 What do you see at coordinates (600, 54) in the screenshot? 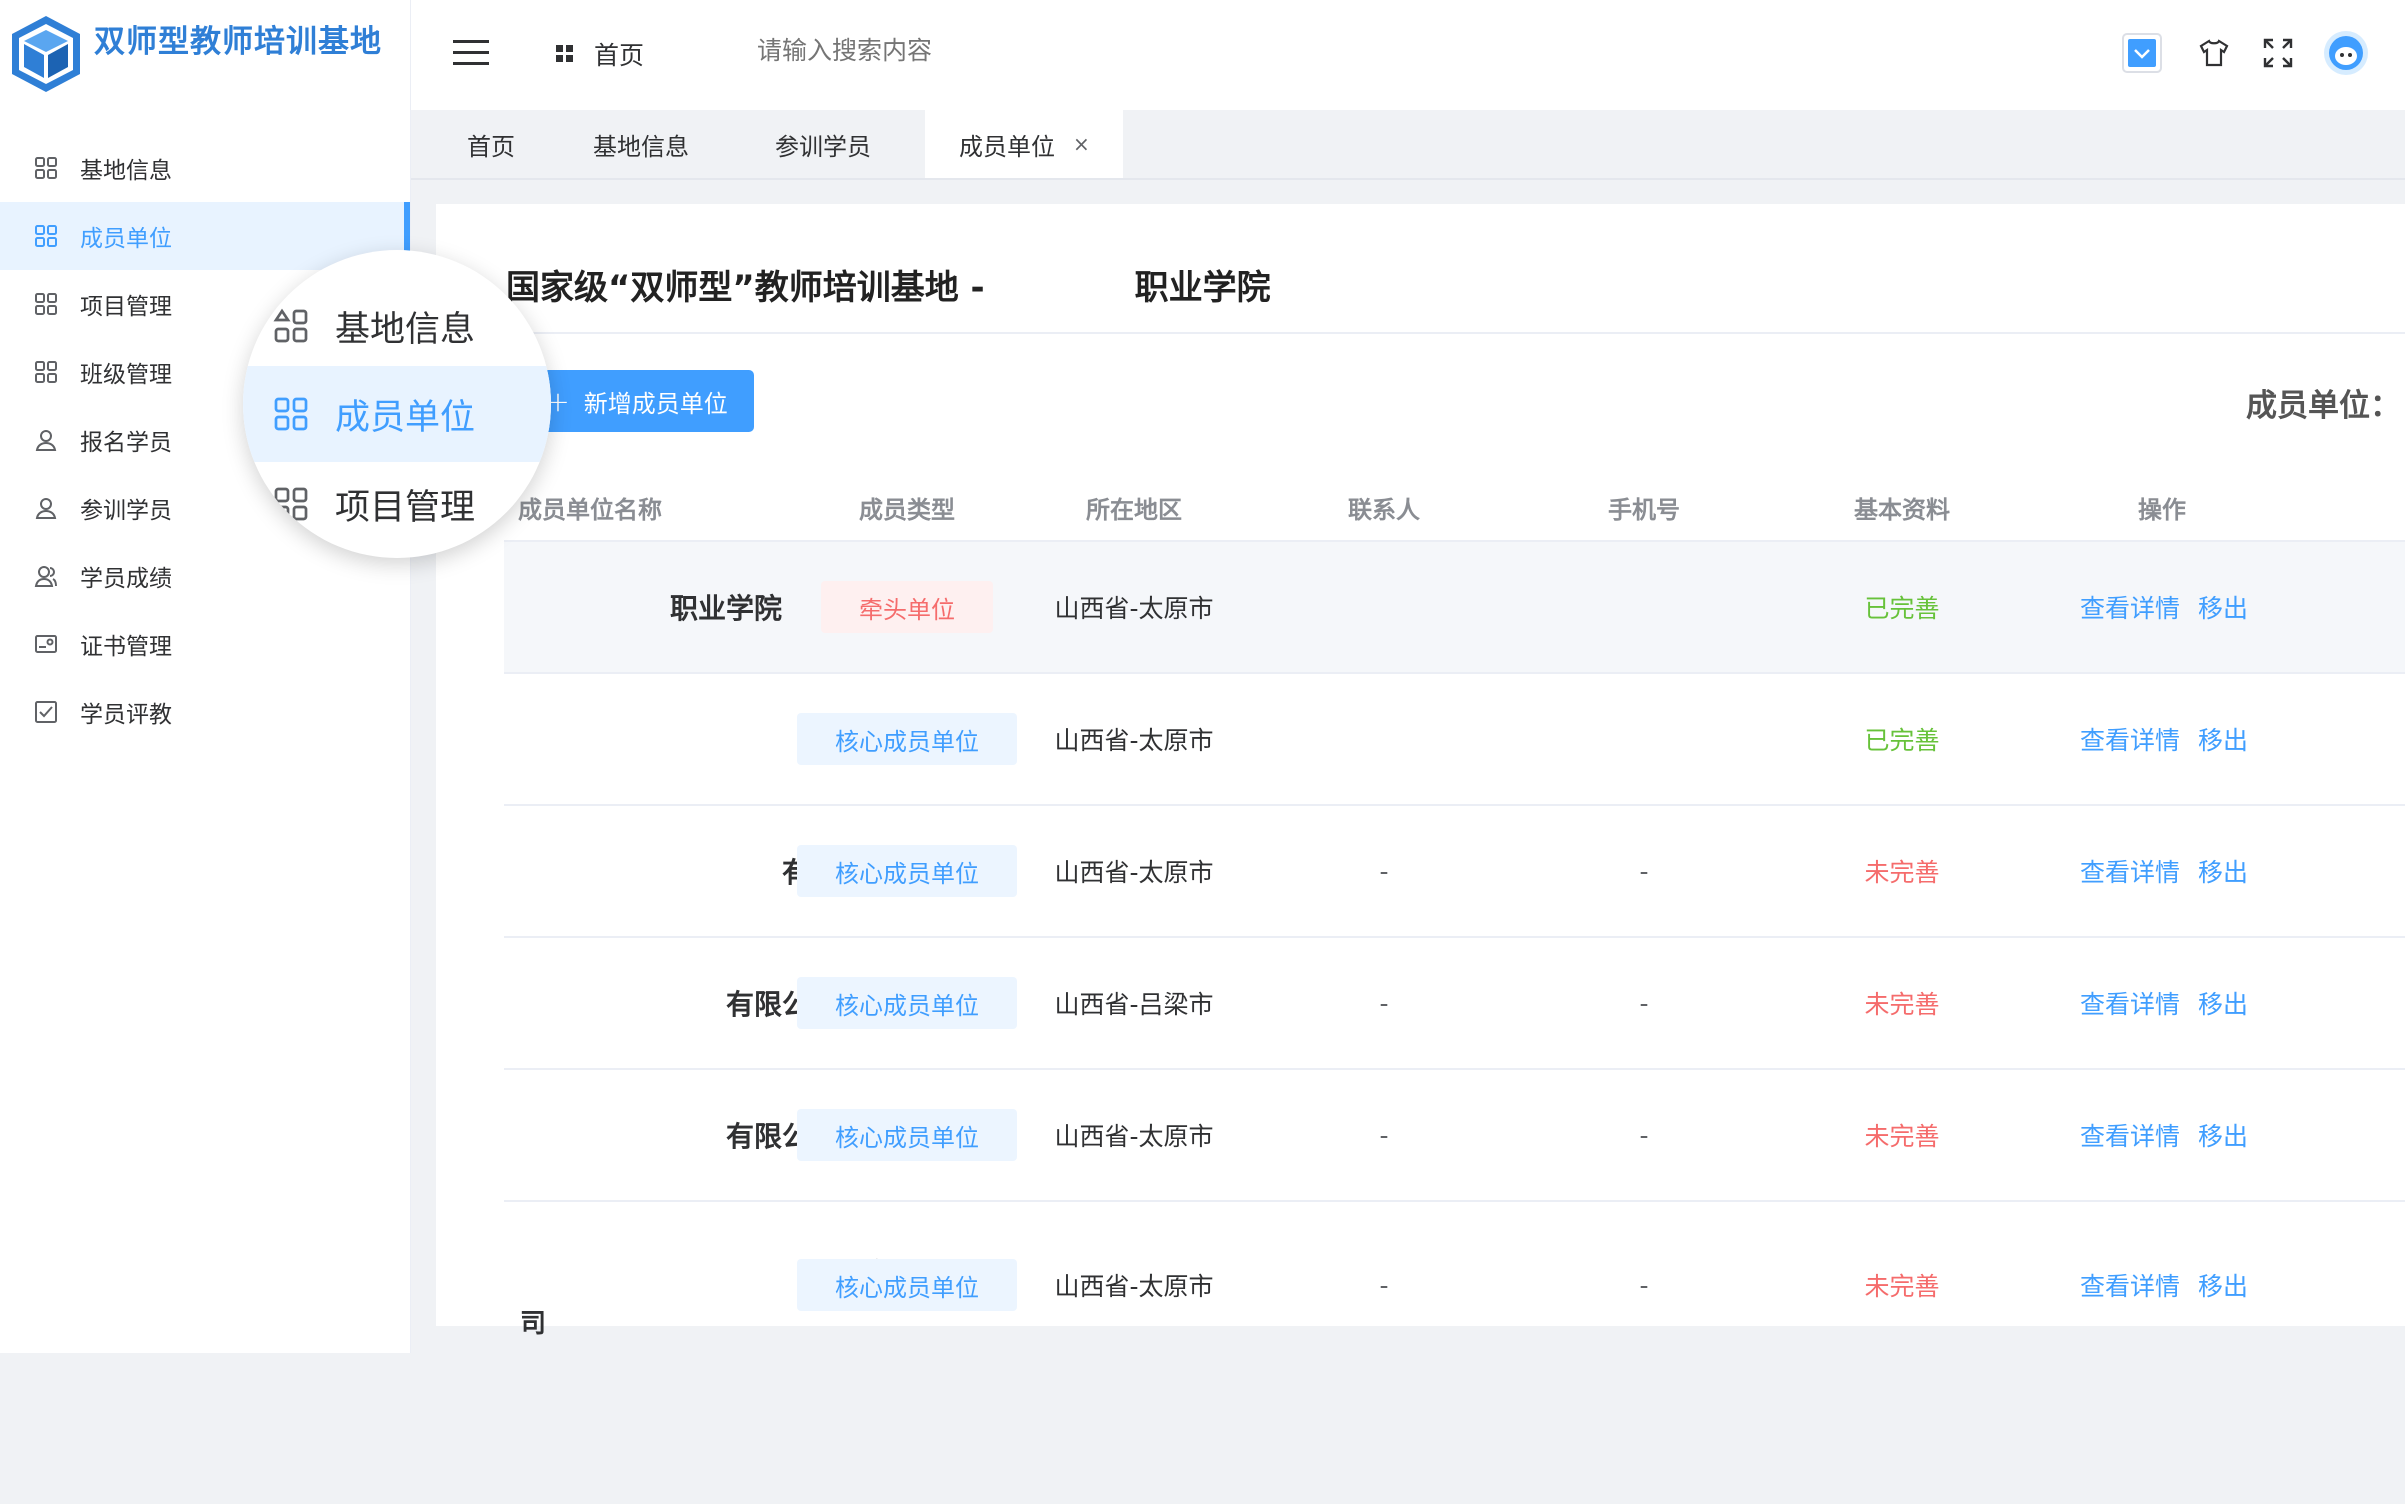
I see `breadcrumb: 首页` at bounding box center [600, 54].